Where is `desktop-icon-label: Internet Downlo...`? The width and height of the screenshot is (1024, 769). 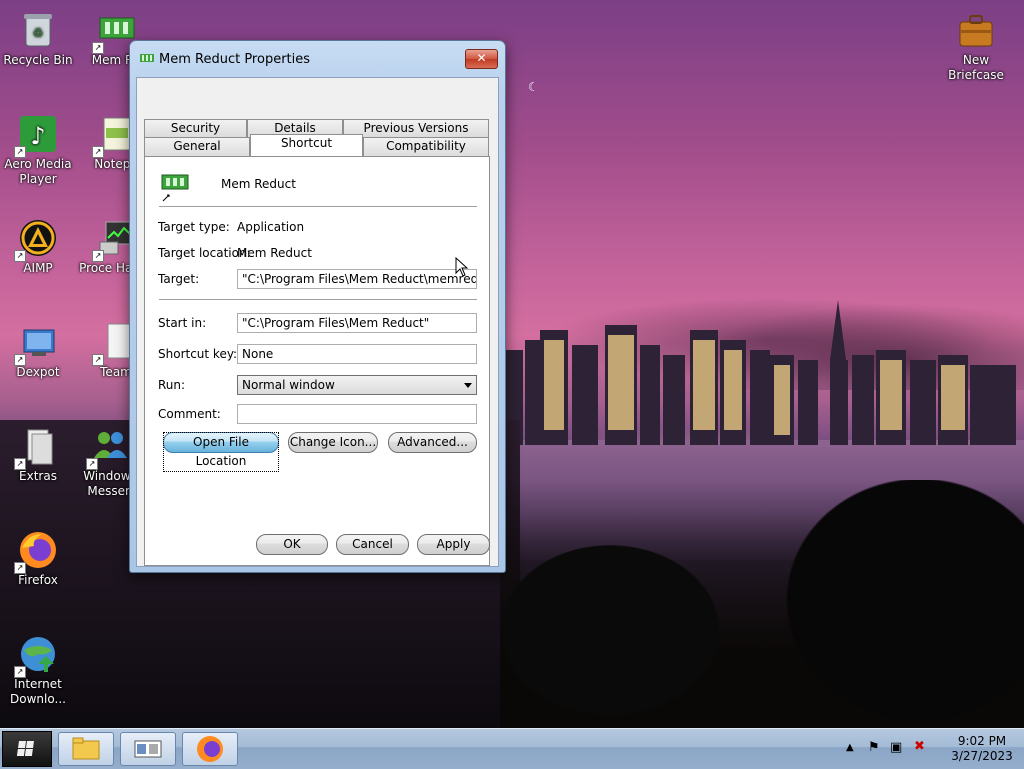 desktop-icon-label: Internet Downlo... is located at coordinates (38, 691).